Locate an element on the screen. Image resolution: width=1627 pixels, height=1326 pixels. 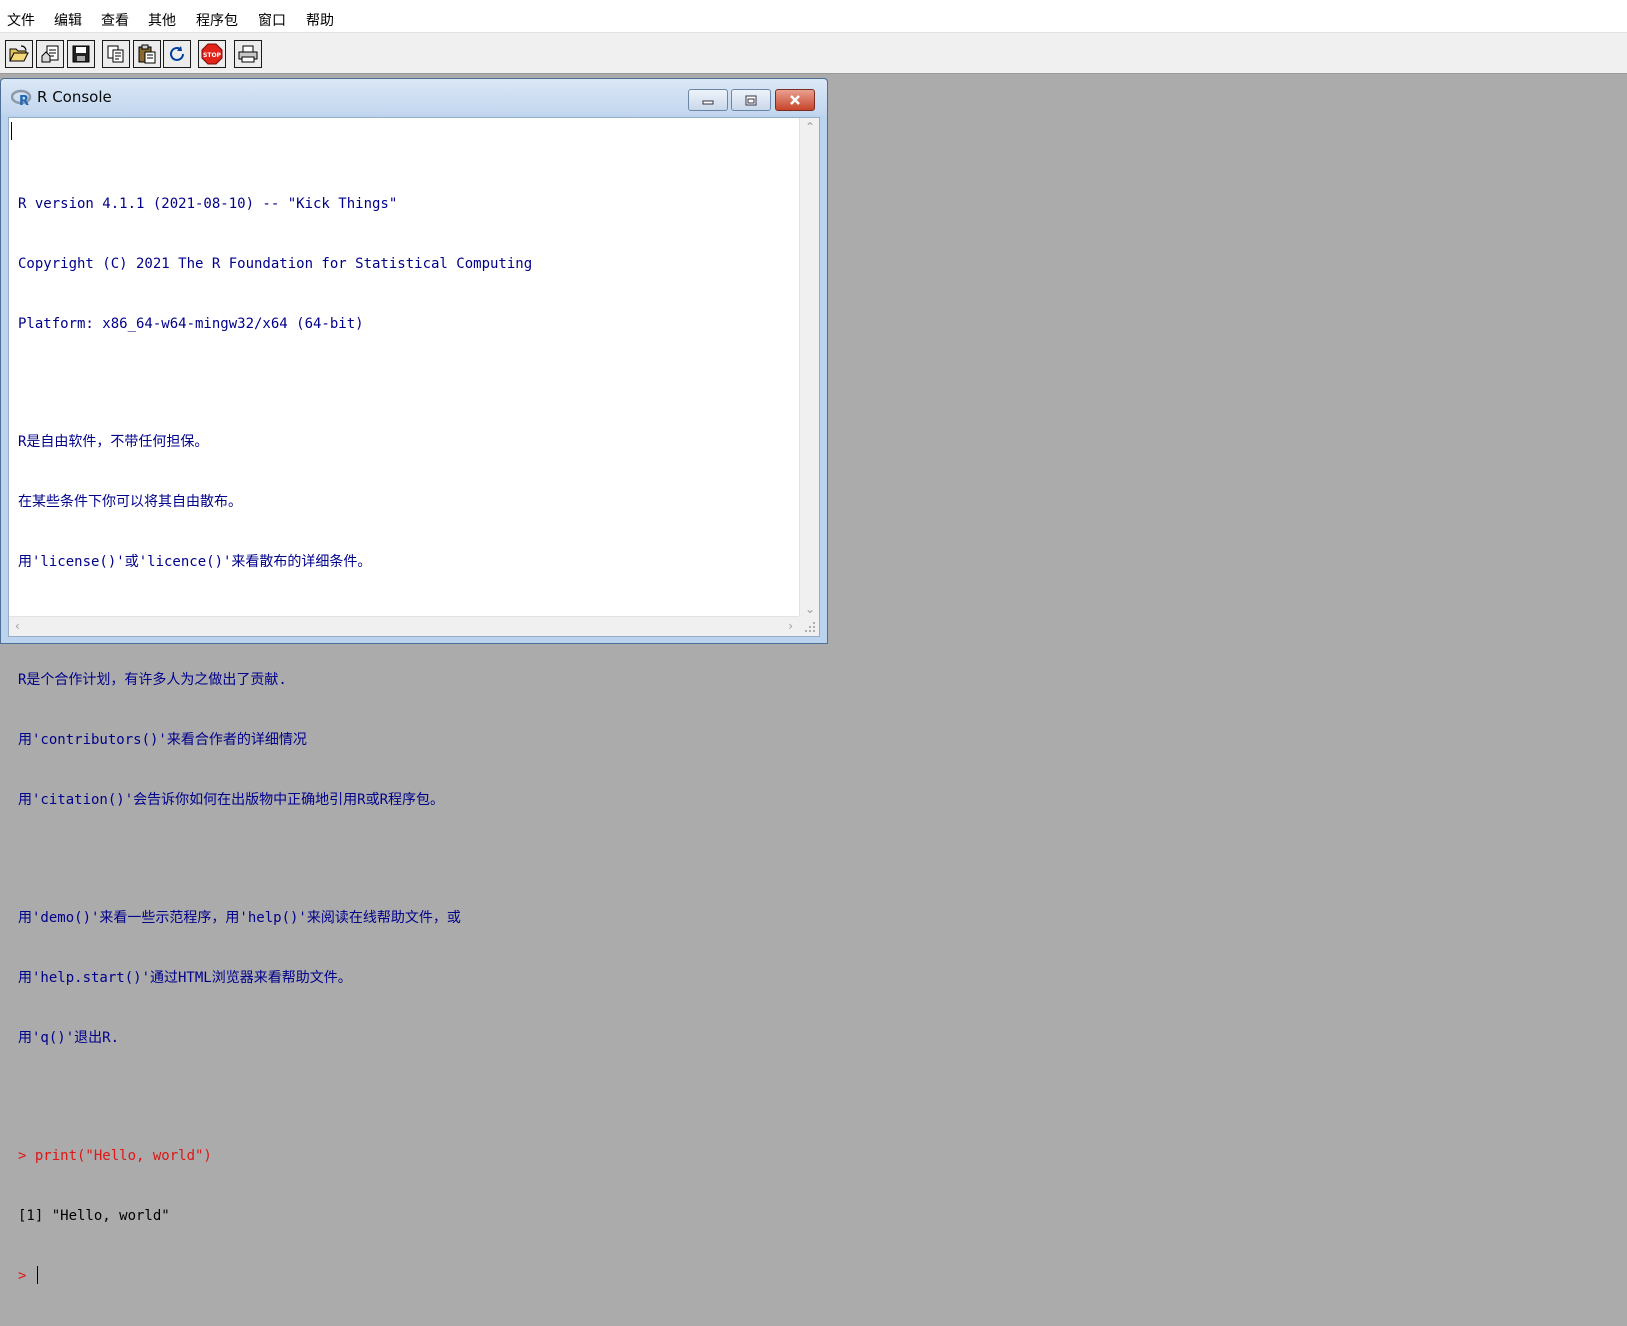
scroll-up-icon: ⌃ is located at coordinates (810, 127).